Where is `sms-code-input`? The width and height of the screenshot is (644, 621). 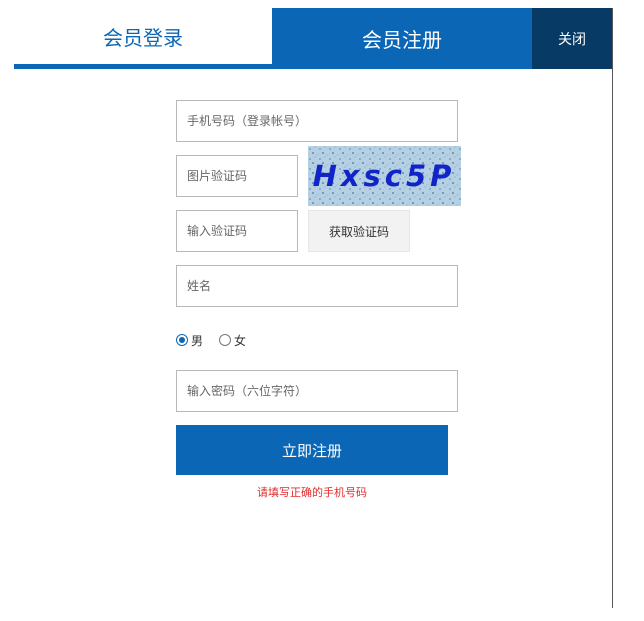
sms-code-input is located at coordinates (237, 231).